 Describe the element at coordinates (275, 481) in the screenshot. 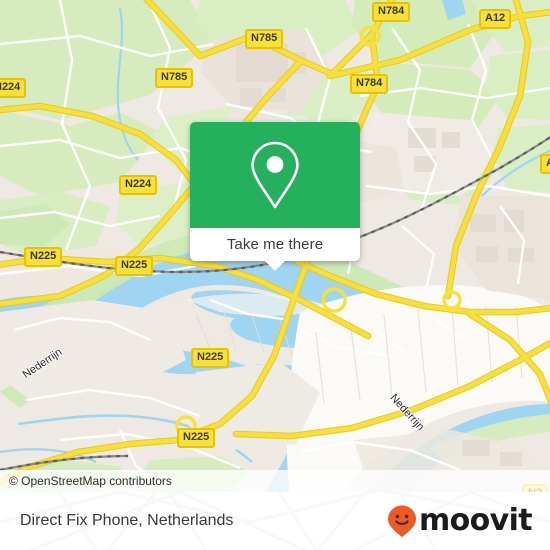

I see `map-attribution-bar: © OpenStreetMap contributors` at that location.